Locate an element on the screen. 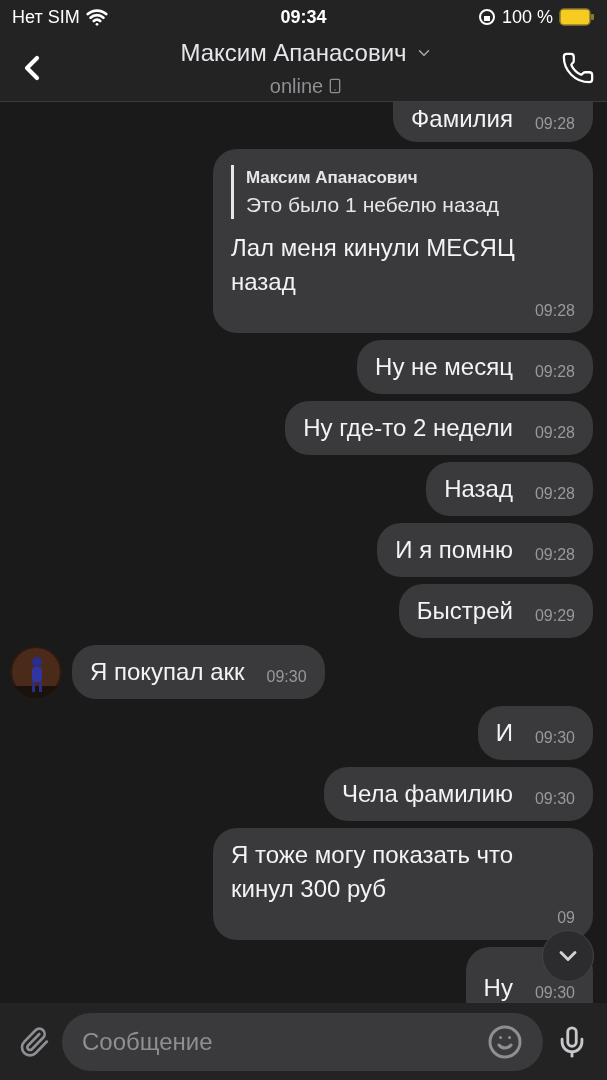  message-text: Я покупал акк is located at coordinates (167, 671).